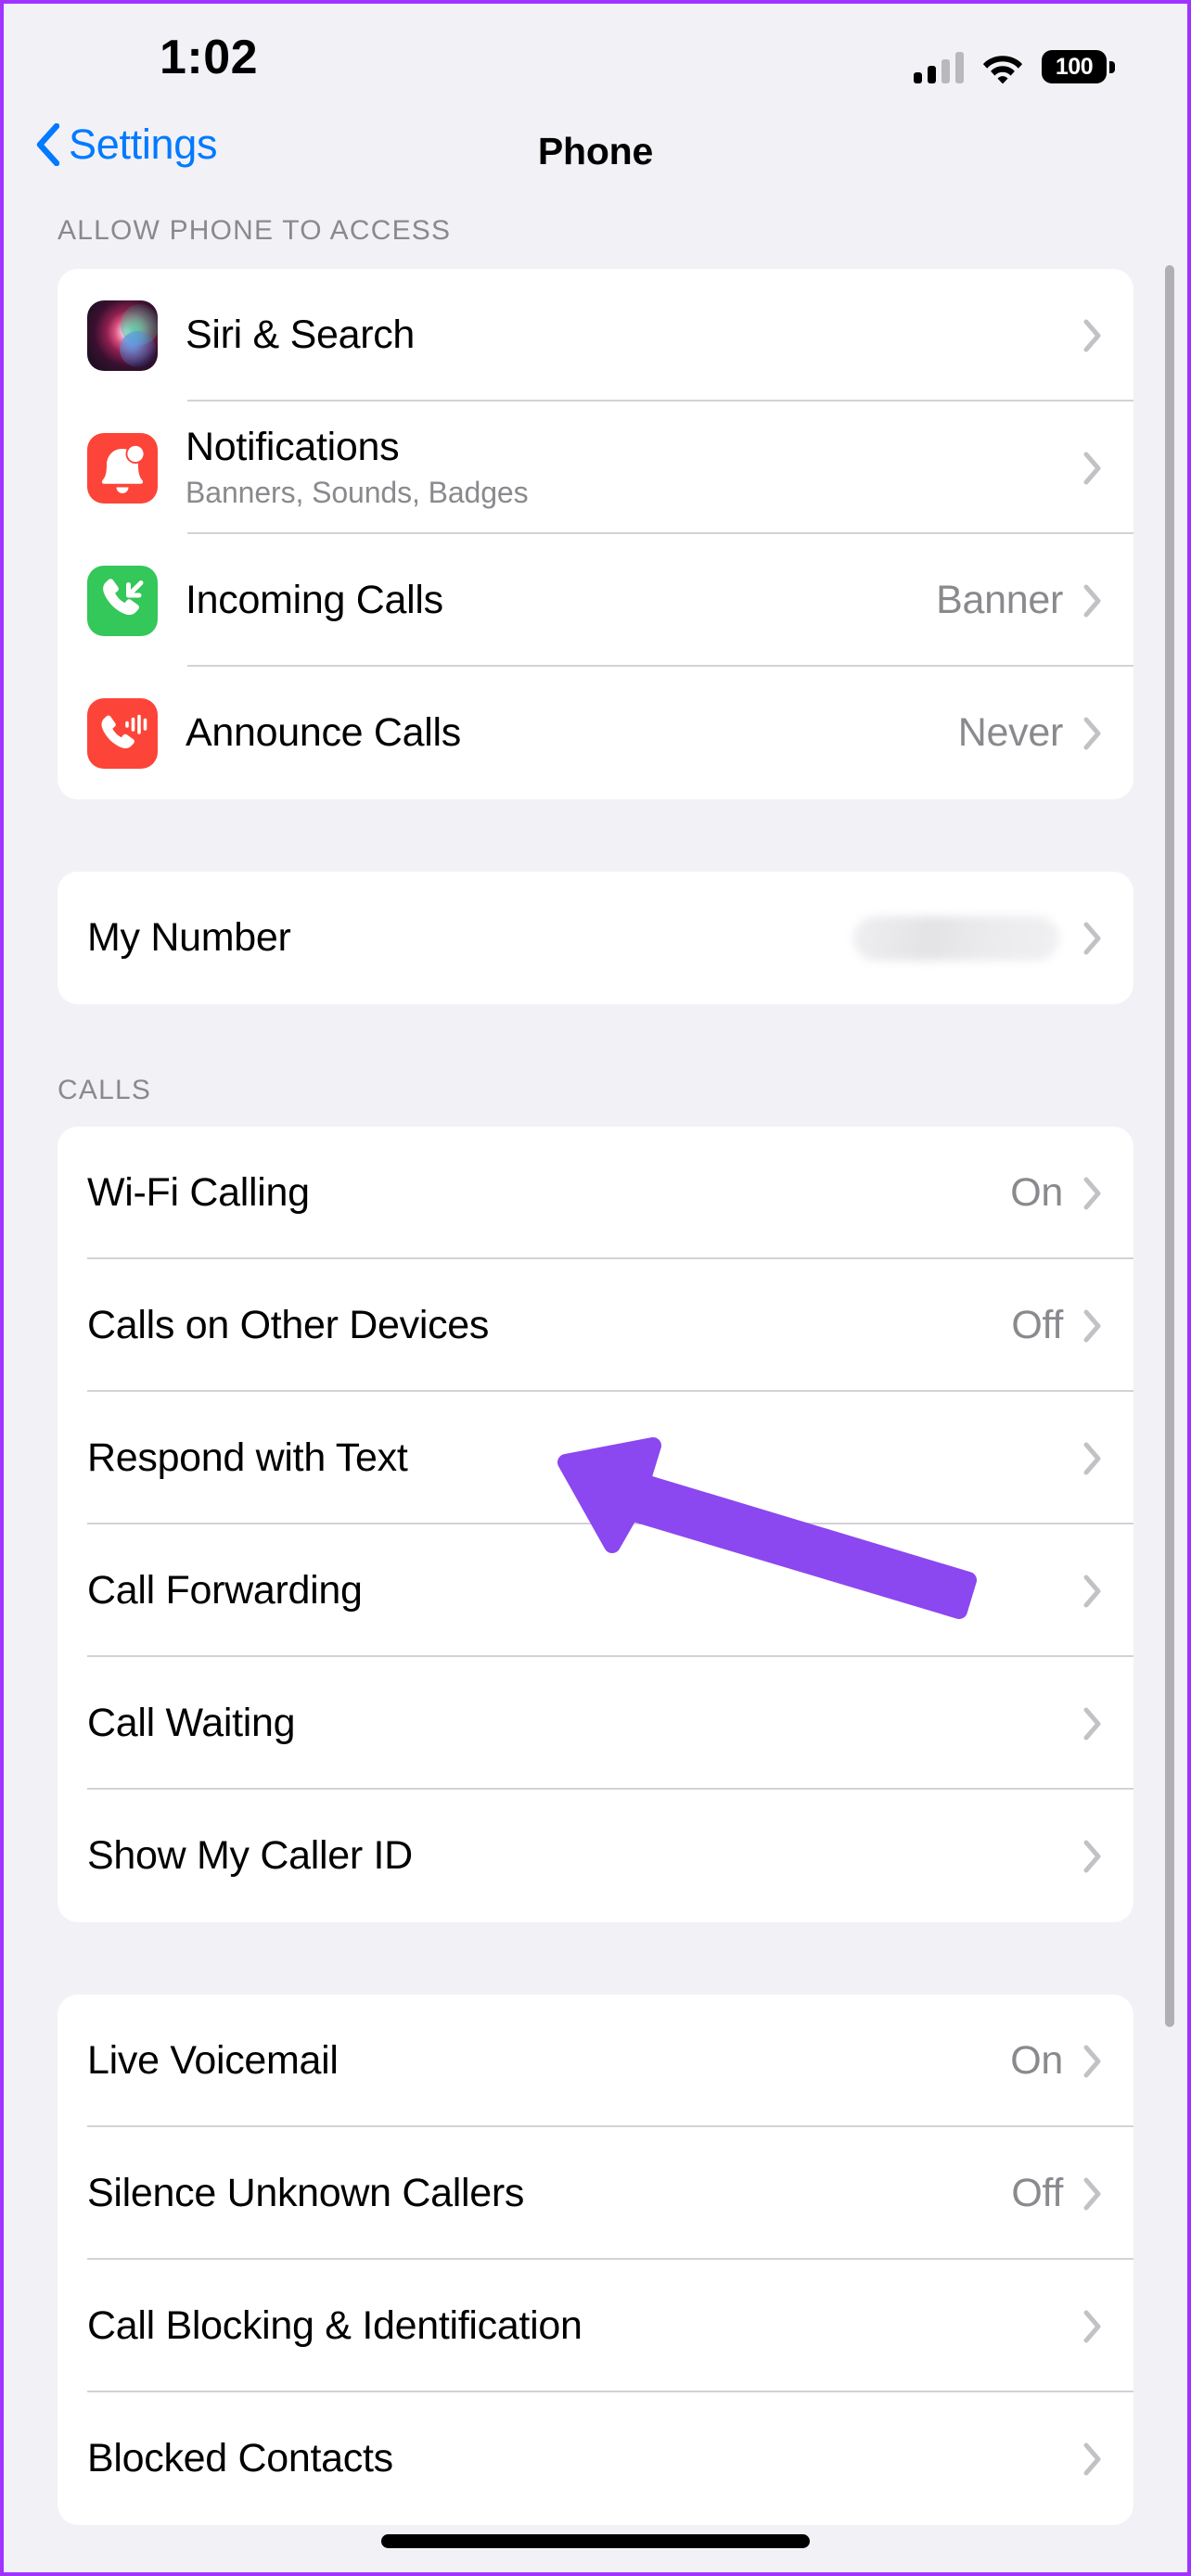 Image resolution: width=1191 pixels, height=2576 pixels. What do you see at coordinates (595, 55) in the screenshot?
I see `status-bar: 1:02 100` at bounding box center [595, 55].